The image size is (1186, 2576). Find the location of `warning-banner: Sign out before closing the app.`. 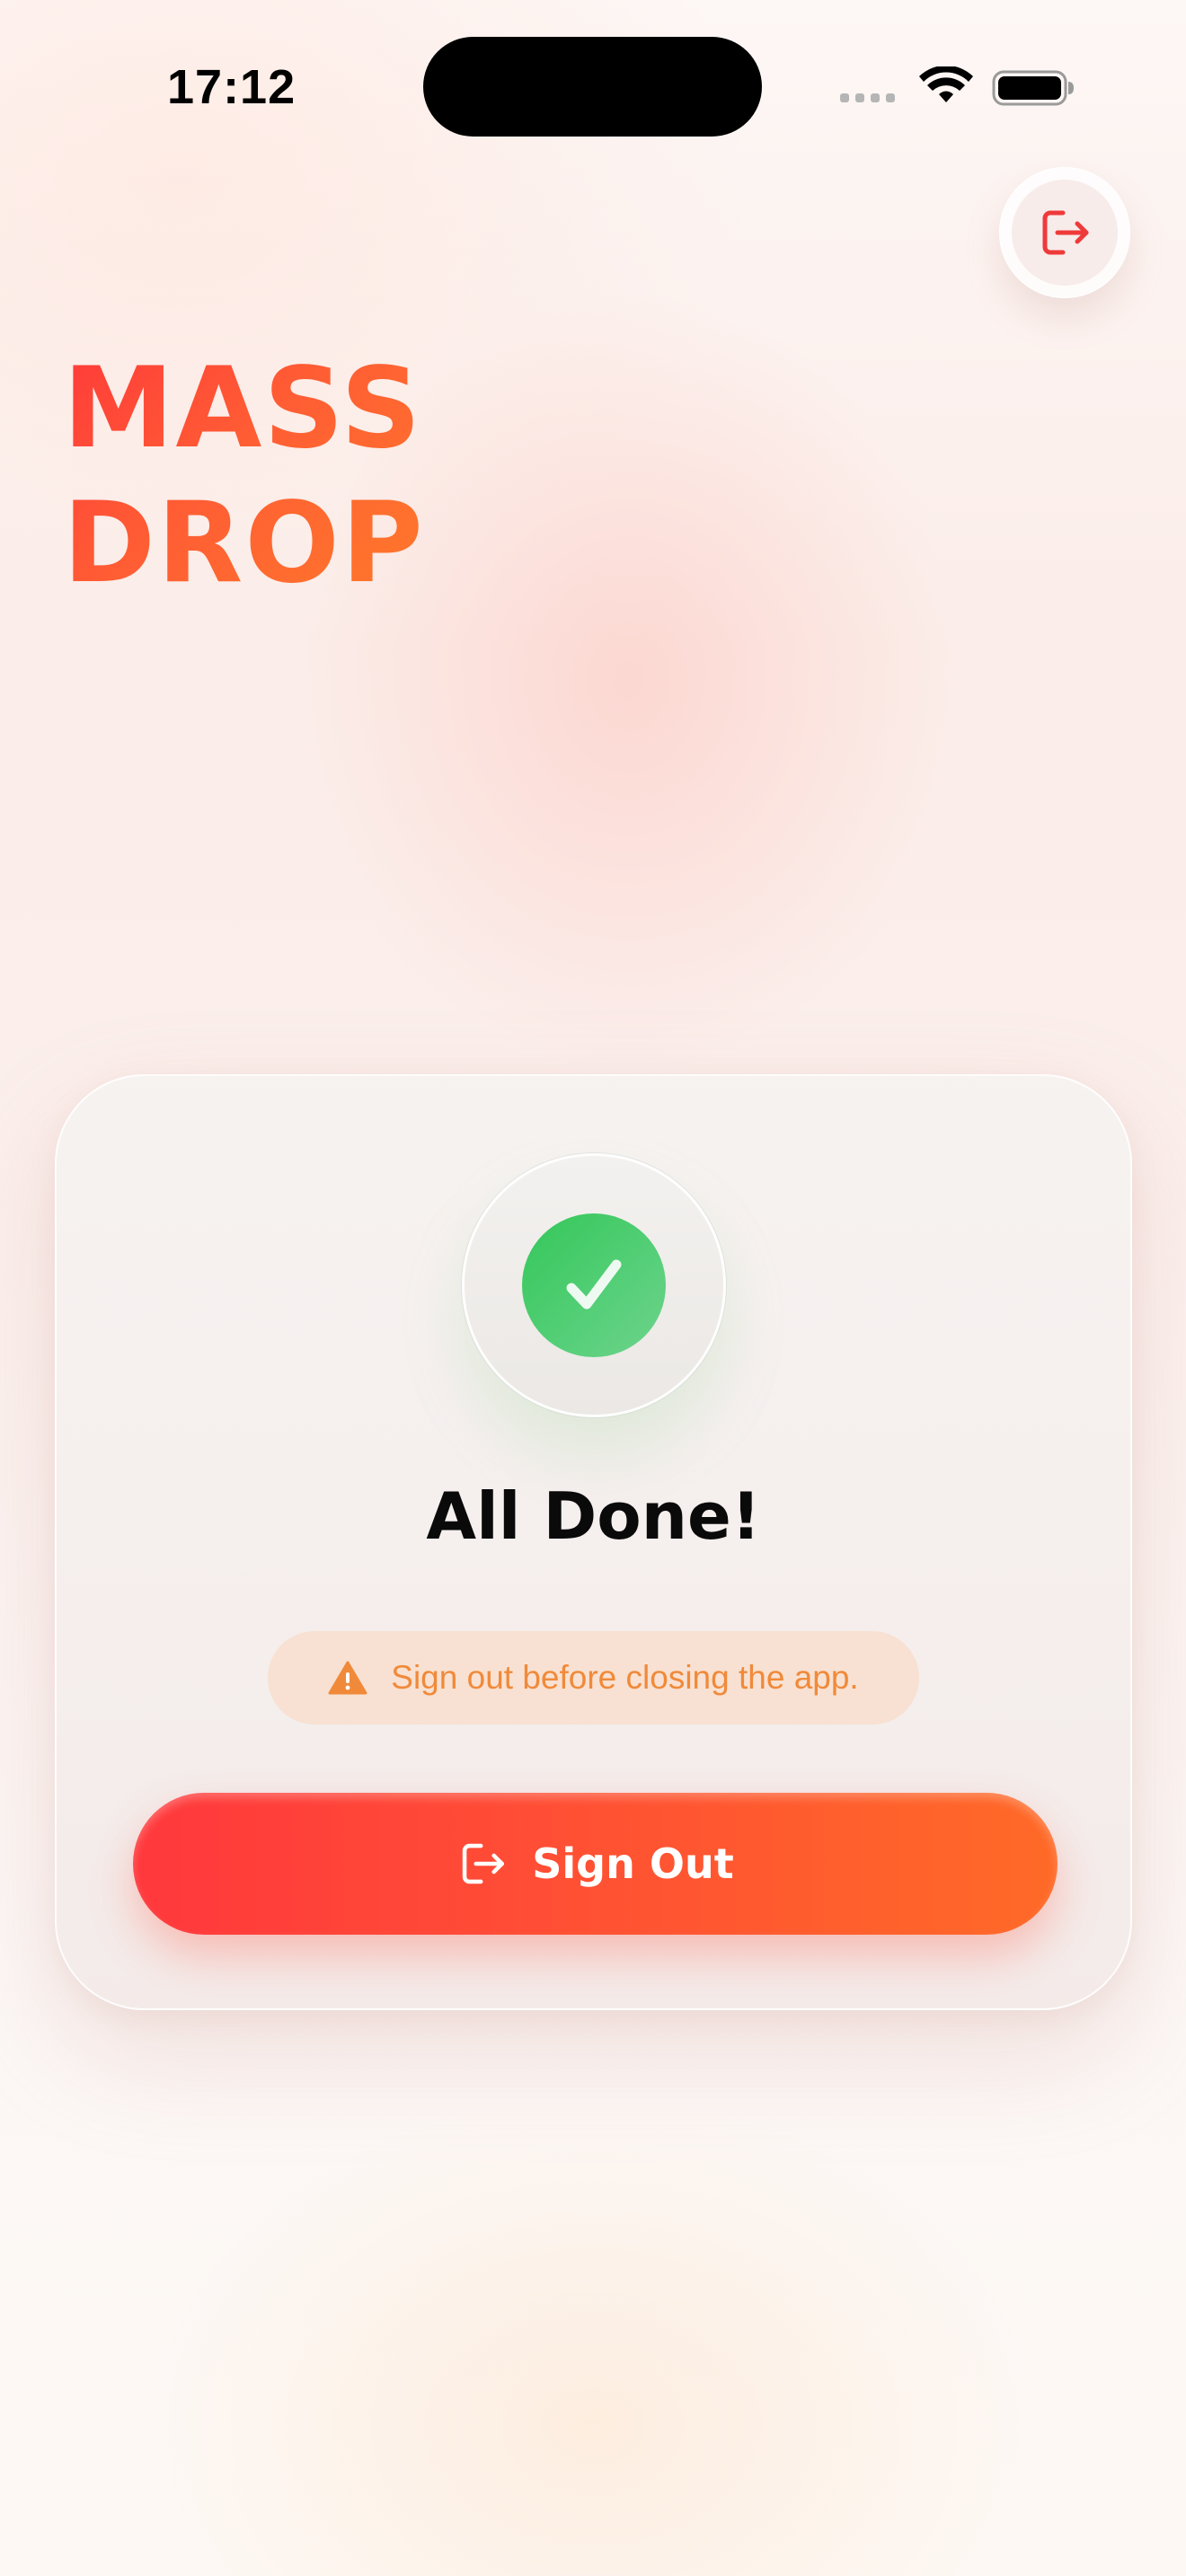

warning-banner: Sign out before closing the app. is located at coordinates (593, 1678).